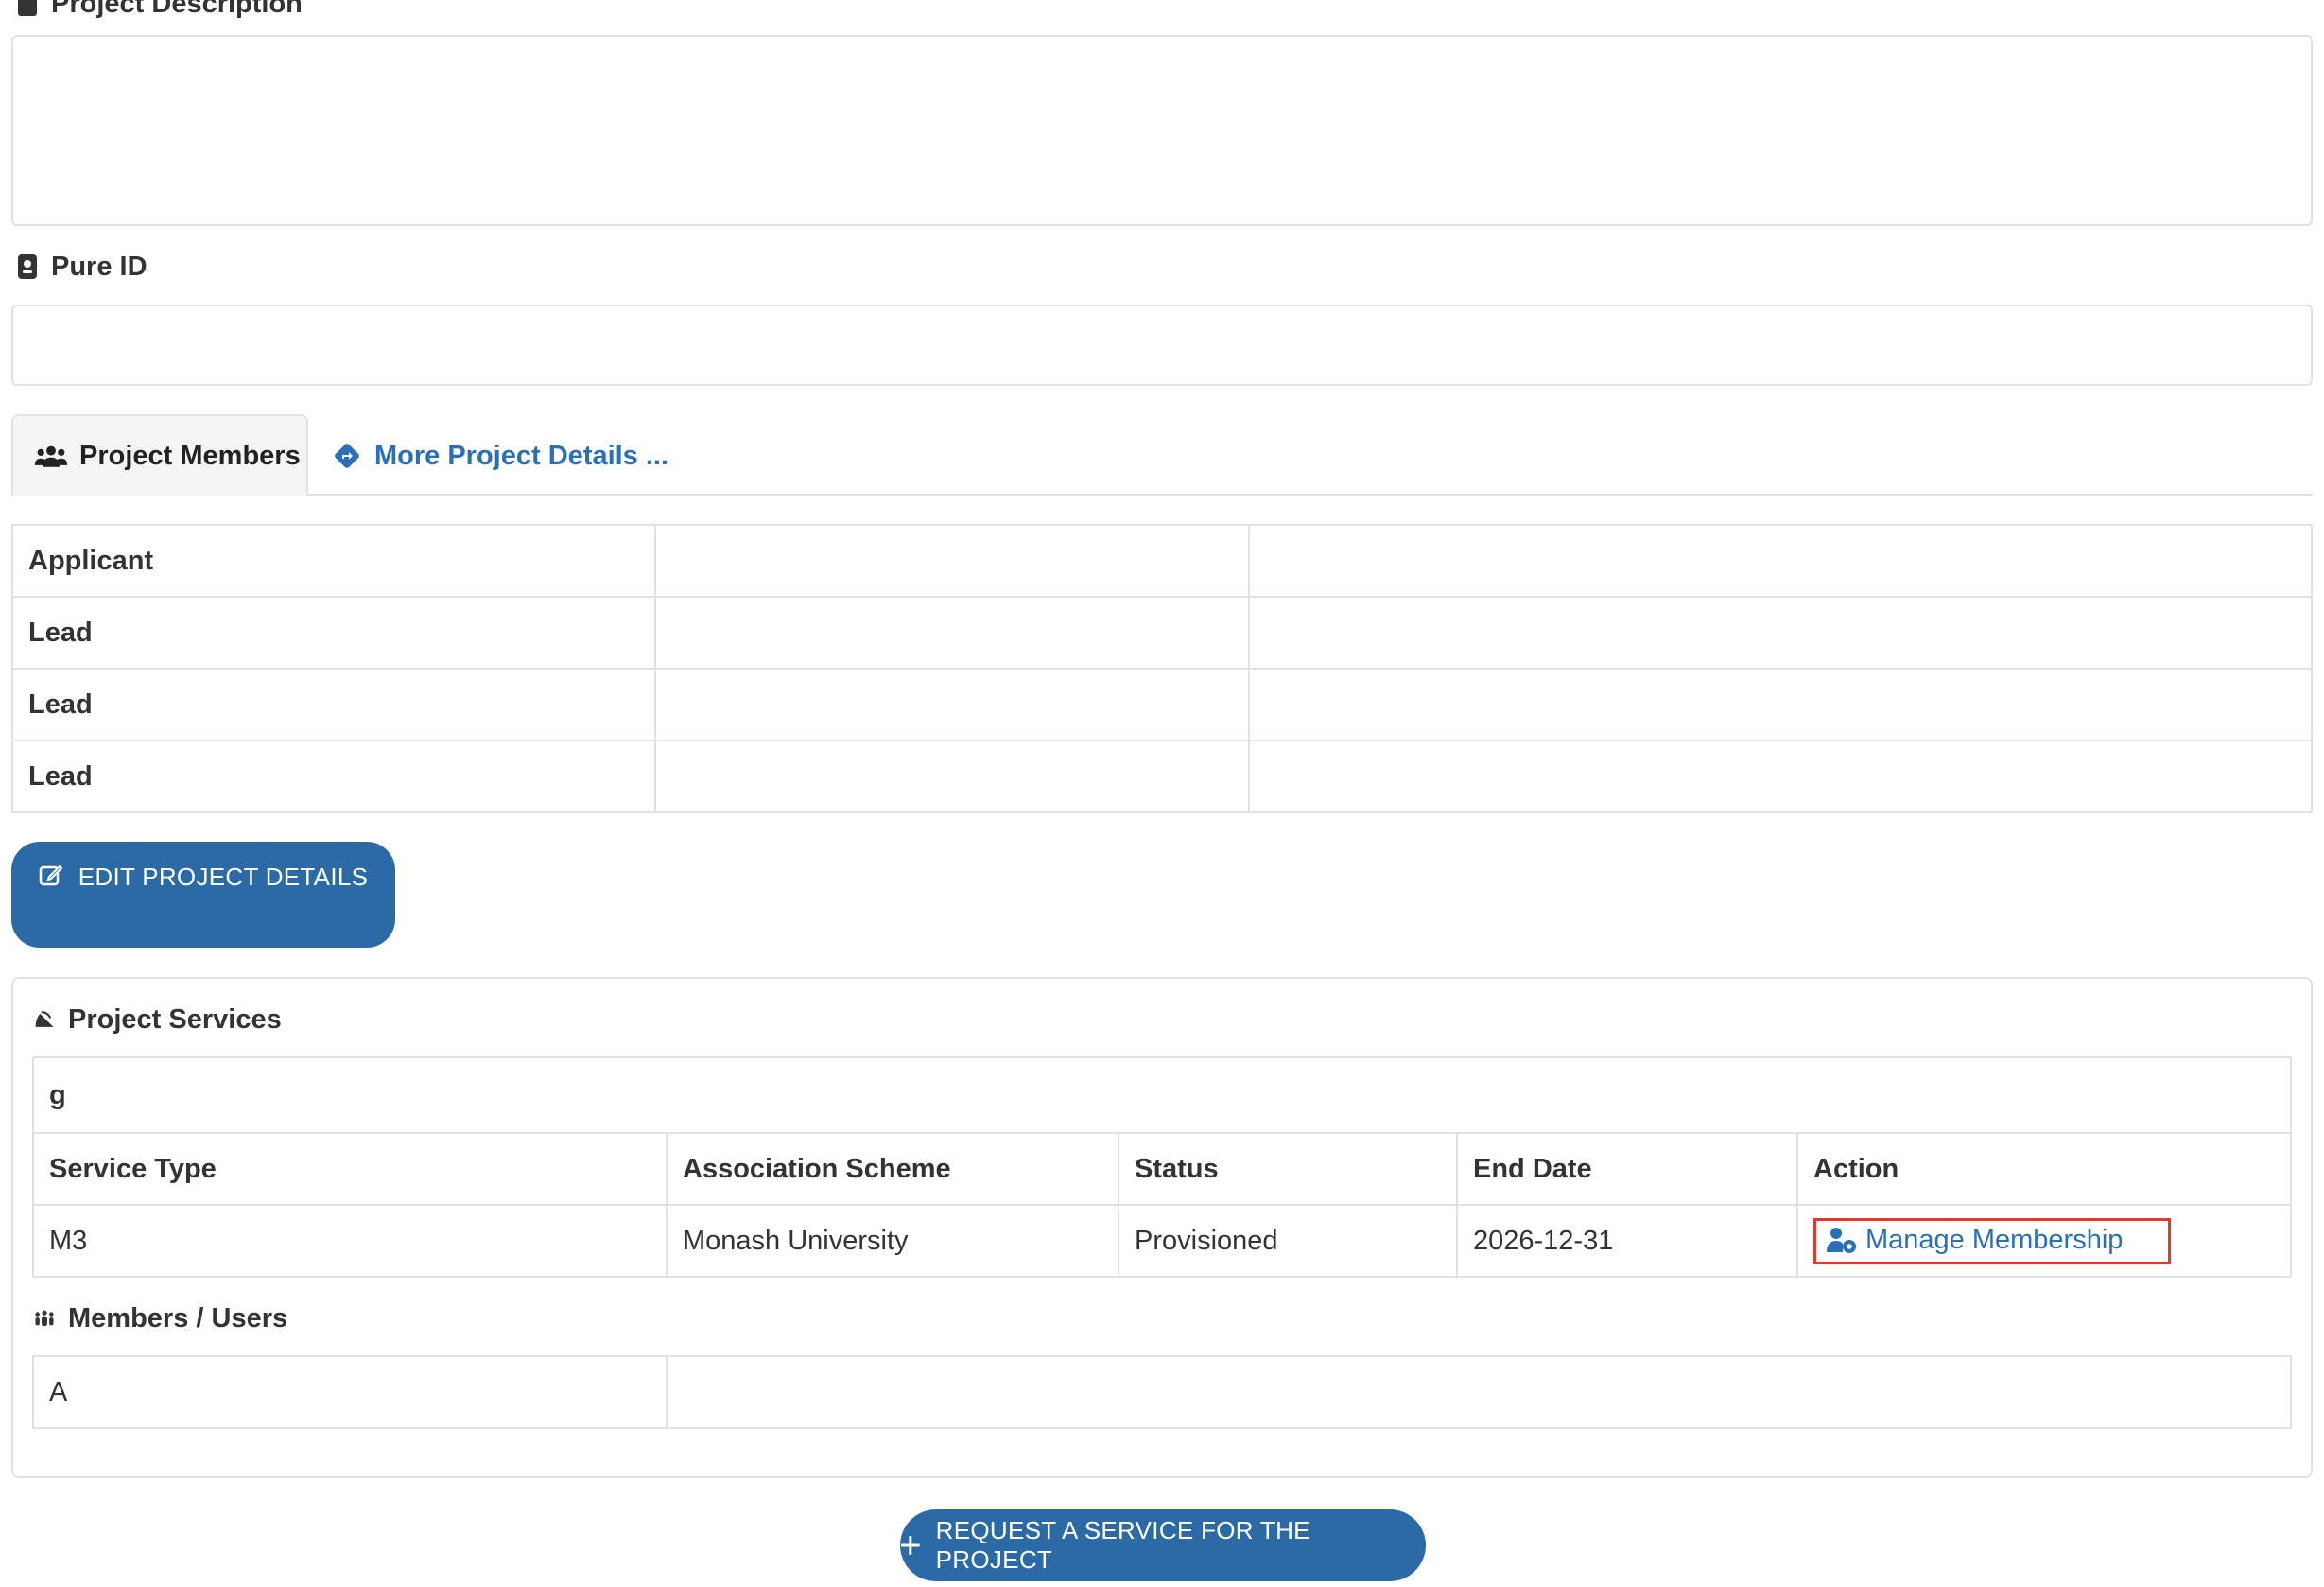  I want to click on cell-association-scheme: Monash University, so click(892, 1241).